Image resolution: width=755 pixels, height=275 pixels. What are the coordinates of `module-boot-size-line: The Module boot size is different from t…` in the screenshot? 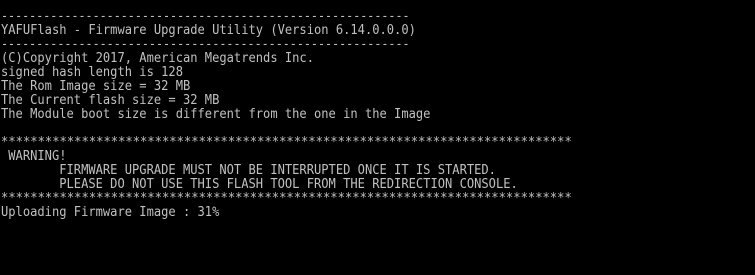 It's located at (216, 114).